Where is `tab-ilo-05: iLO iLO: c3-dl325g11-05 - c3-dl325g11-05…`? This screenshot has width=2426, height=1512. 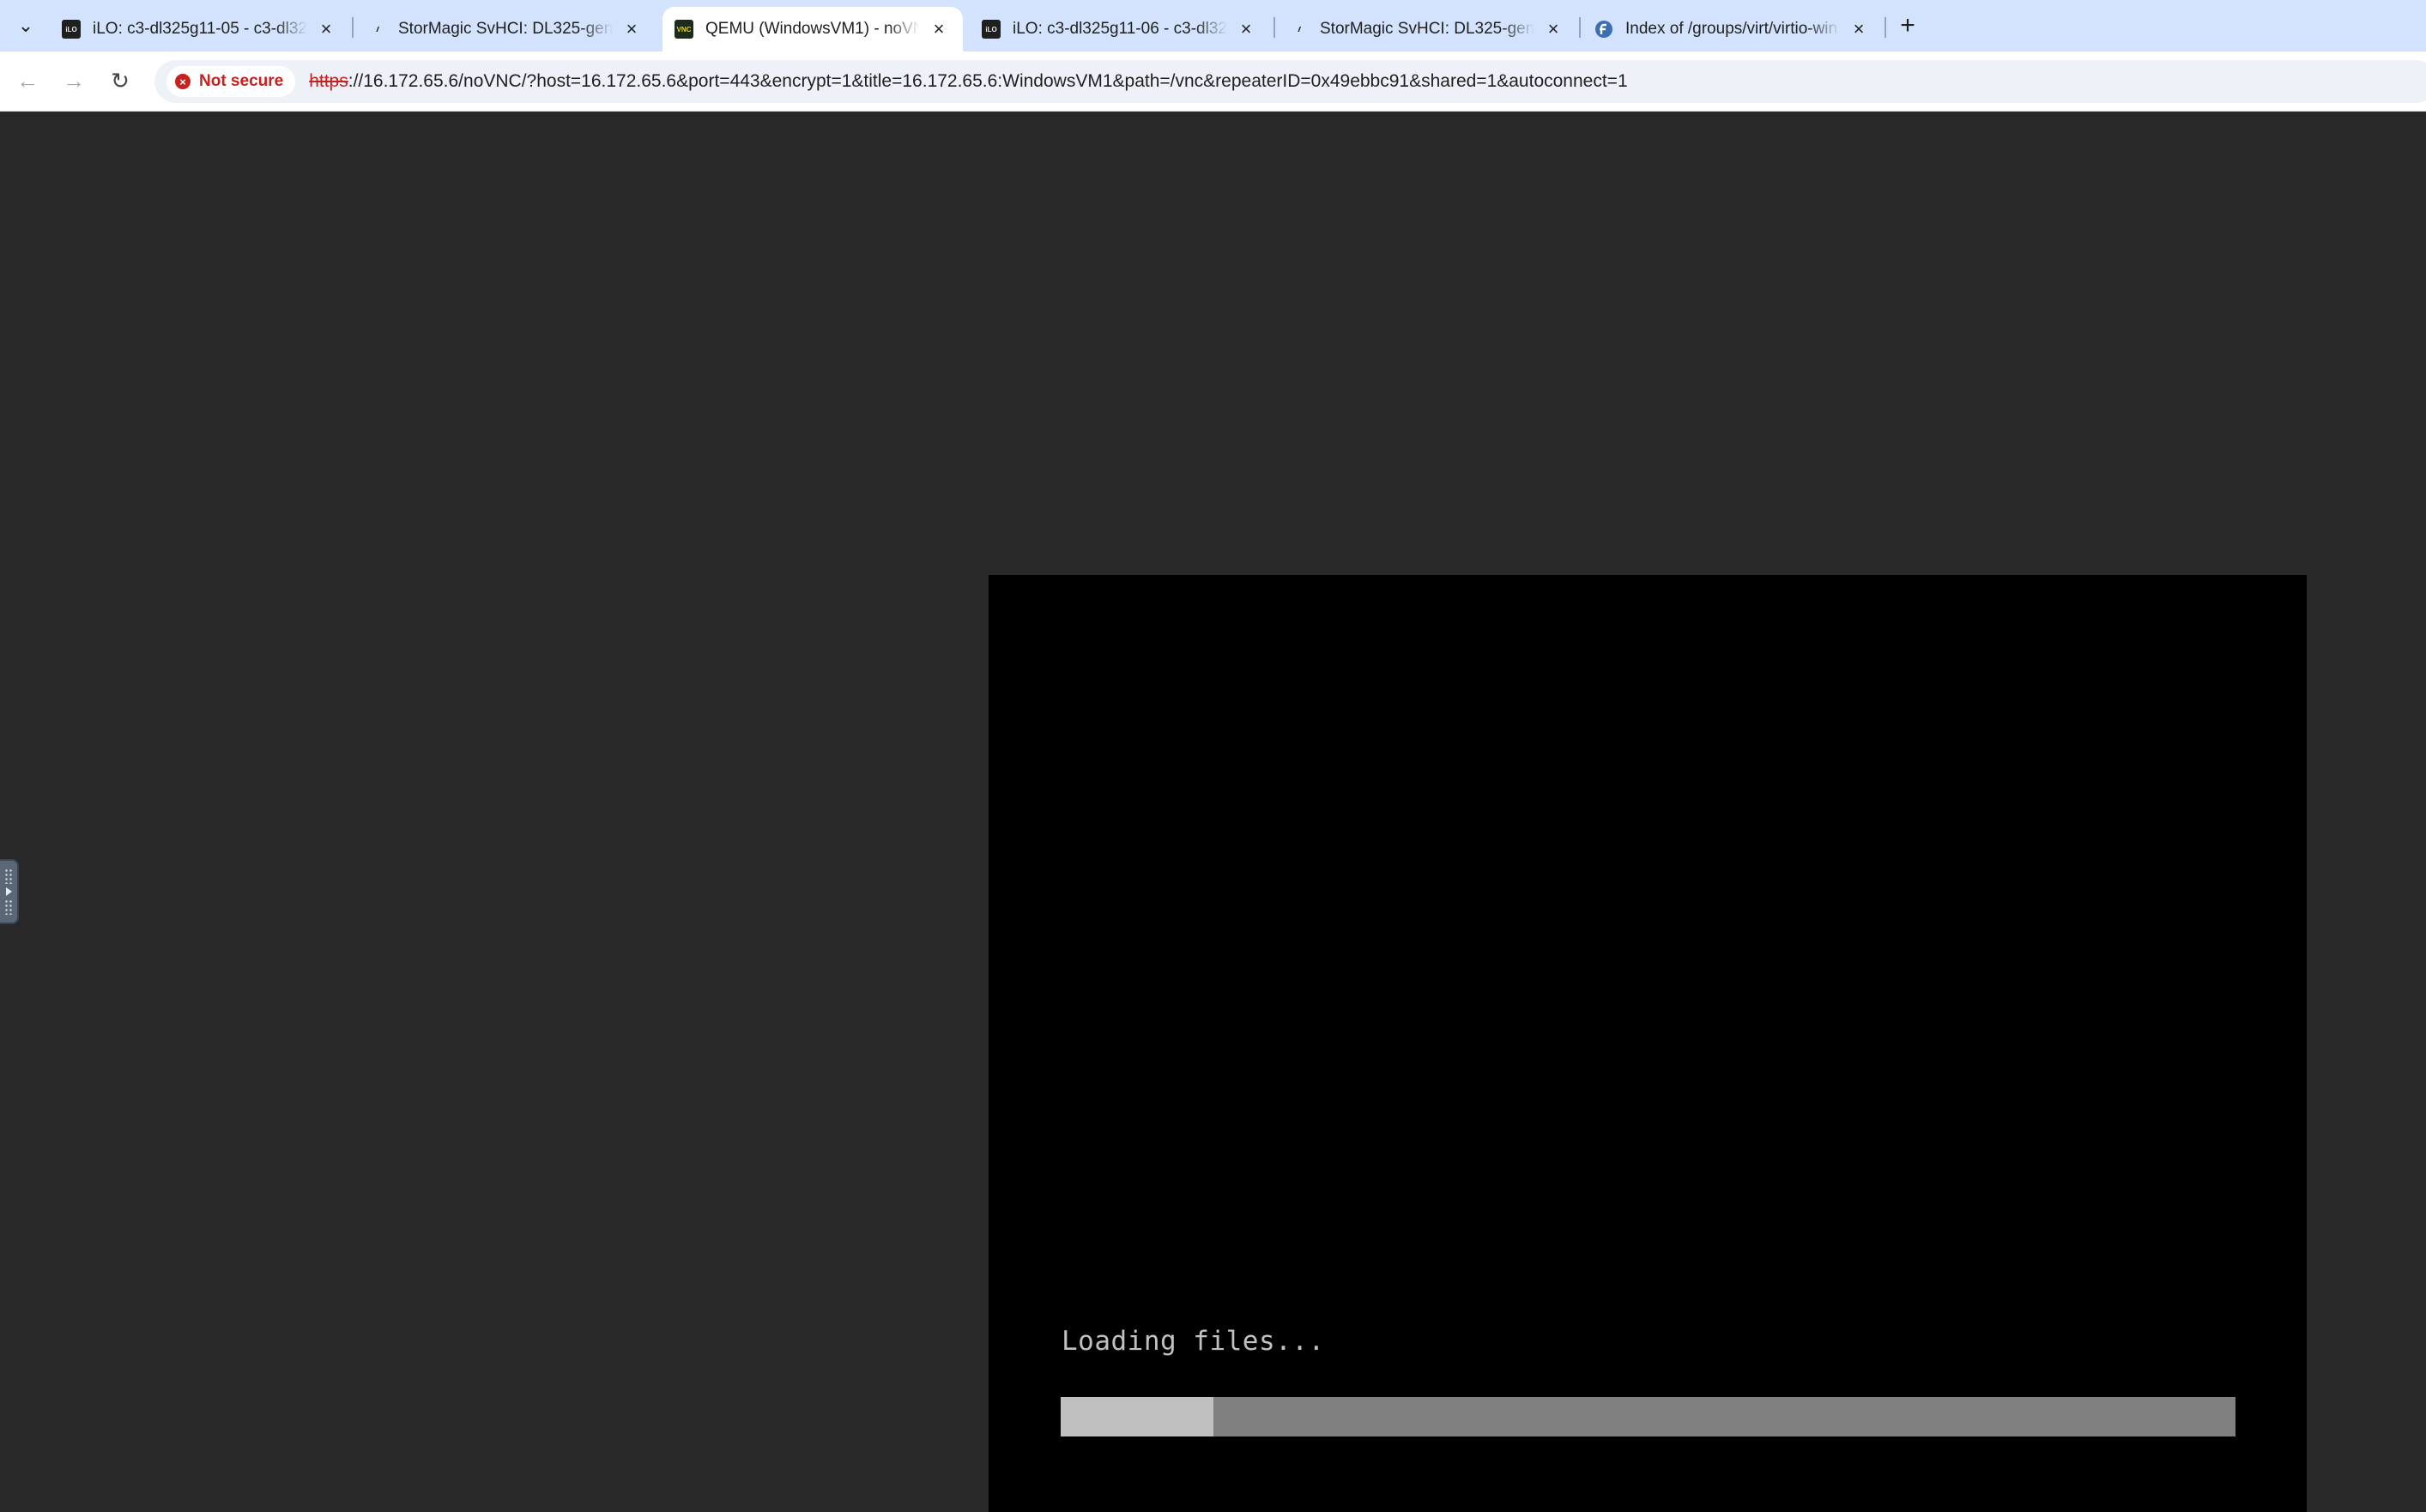 tab-ilo-05: iLO iLO: c3-dl325g11-05 - c3-dl325g11-05… is located at coordinates (200, 29).